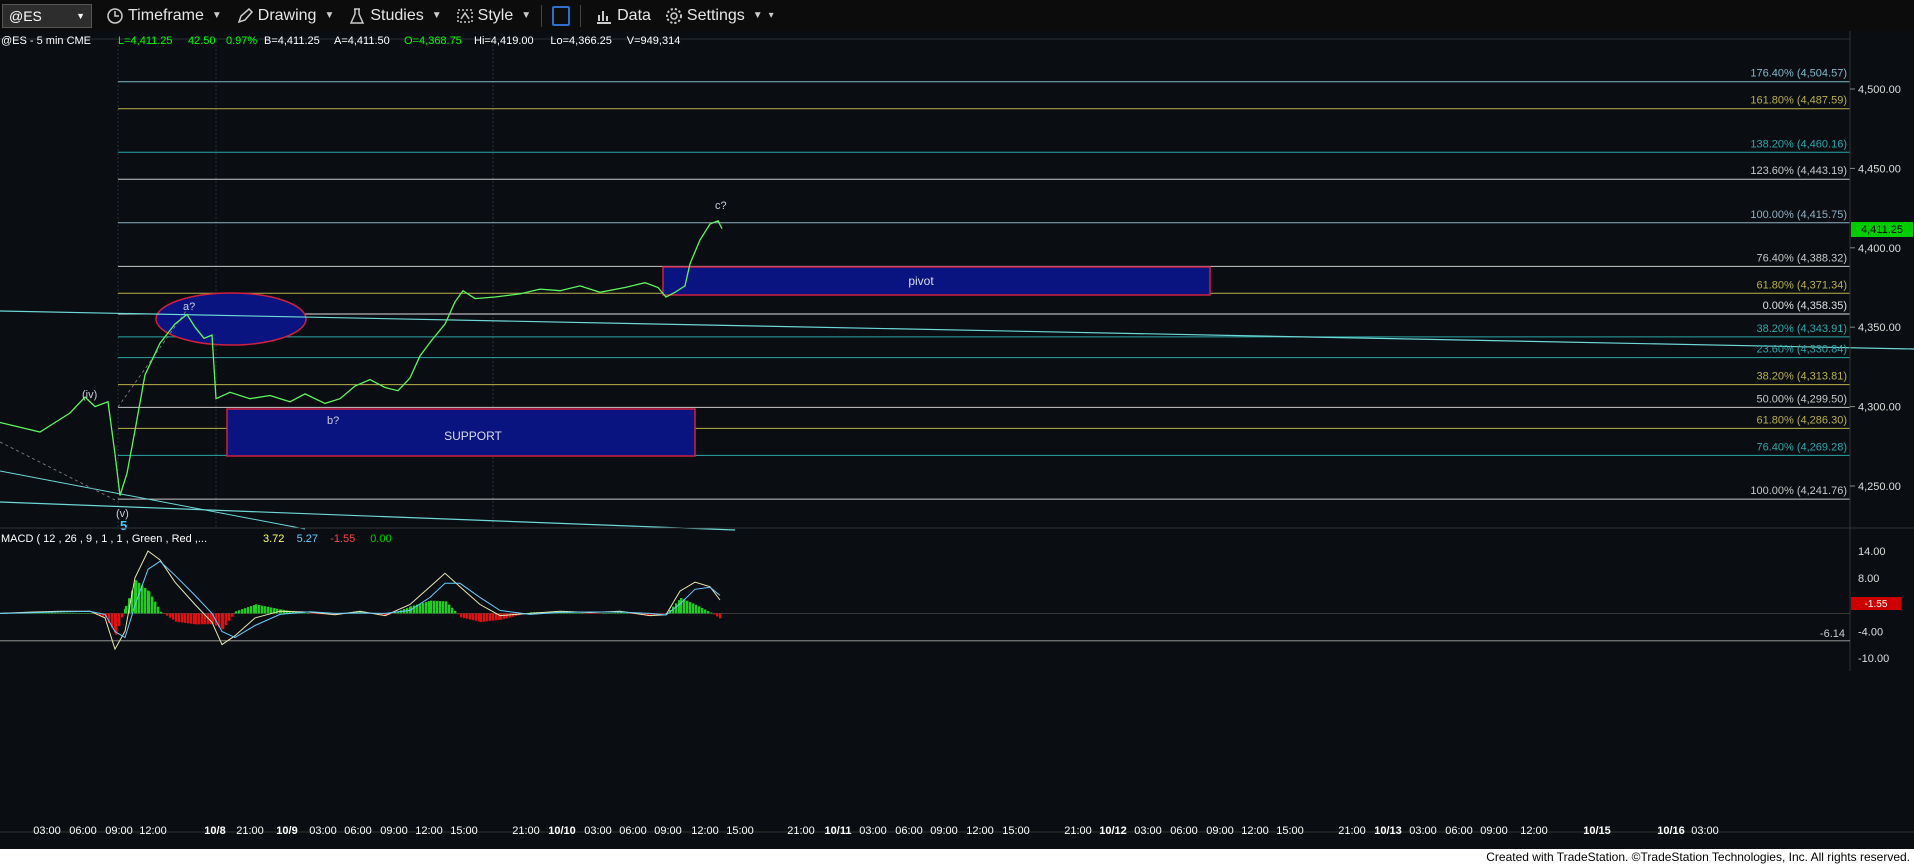  Describe the element at coordinates (1798, 491) in the screenshot. I see `fib-label: 100.00% (4,241.76)` at that location.